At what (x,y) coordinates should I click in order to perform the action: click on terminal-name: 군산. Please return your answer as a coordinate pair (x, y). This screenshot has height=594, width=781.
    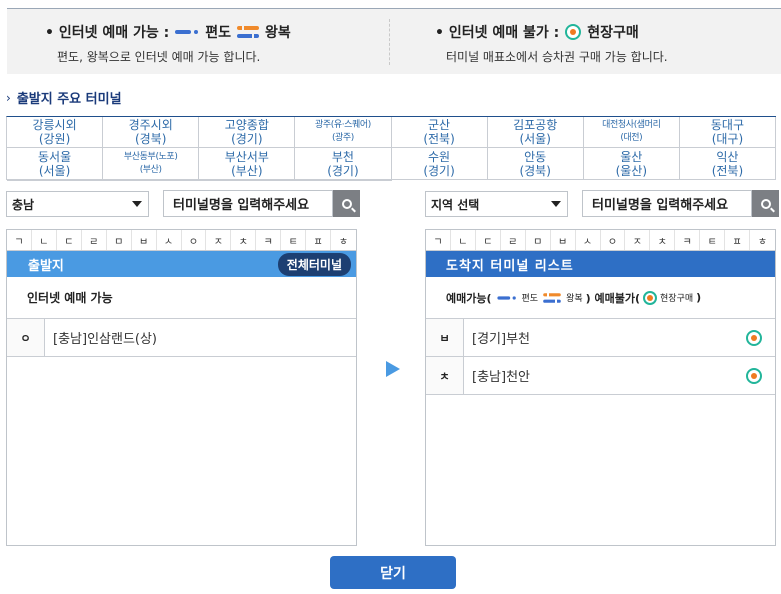
    Looking at the image, I should click on (439, 125).